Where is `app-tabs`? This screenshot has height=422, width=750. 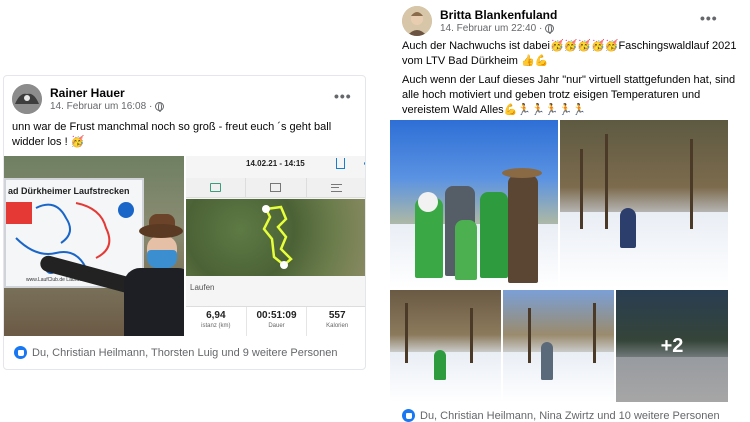 app-tabs is located at coordinates (275, 188).